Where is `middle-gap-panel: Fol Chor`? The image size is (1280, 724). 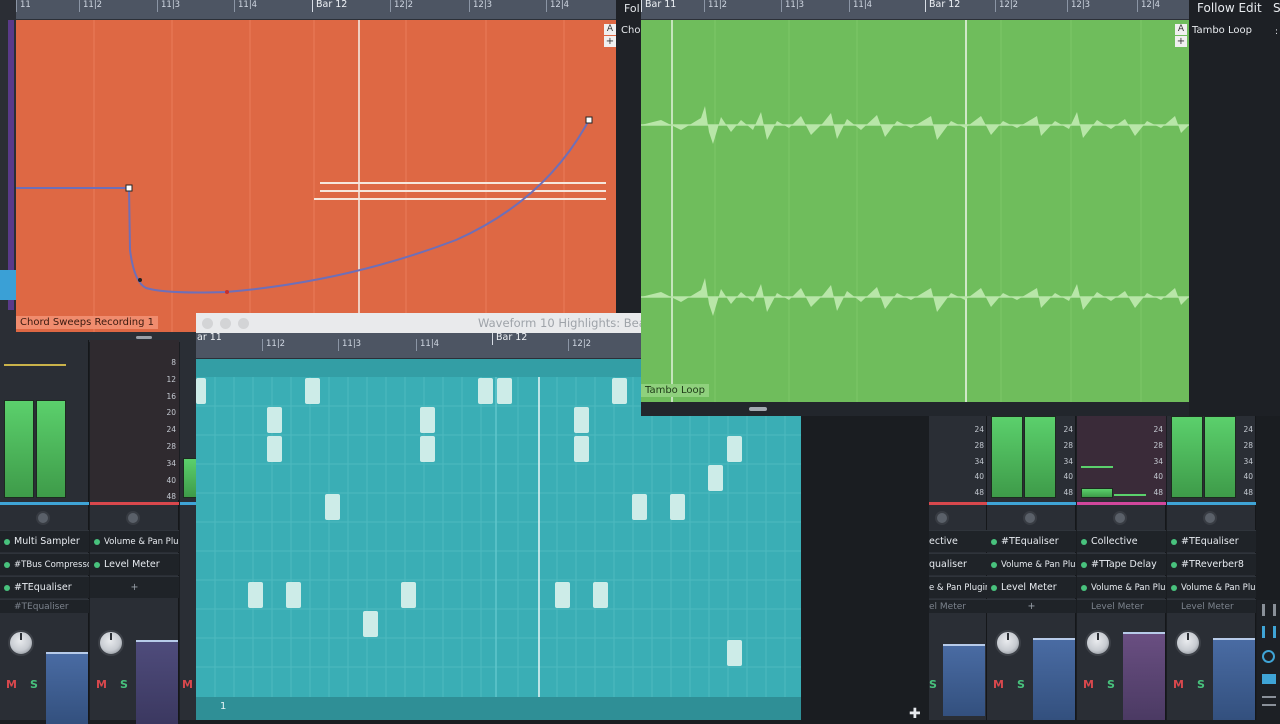 middle-gap-panel: Fol Chor is located at coordinates (630, 170).